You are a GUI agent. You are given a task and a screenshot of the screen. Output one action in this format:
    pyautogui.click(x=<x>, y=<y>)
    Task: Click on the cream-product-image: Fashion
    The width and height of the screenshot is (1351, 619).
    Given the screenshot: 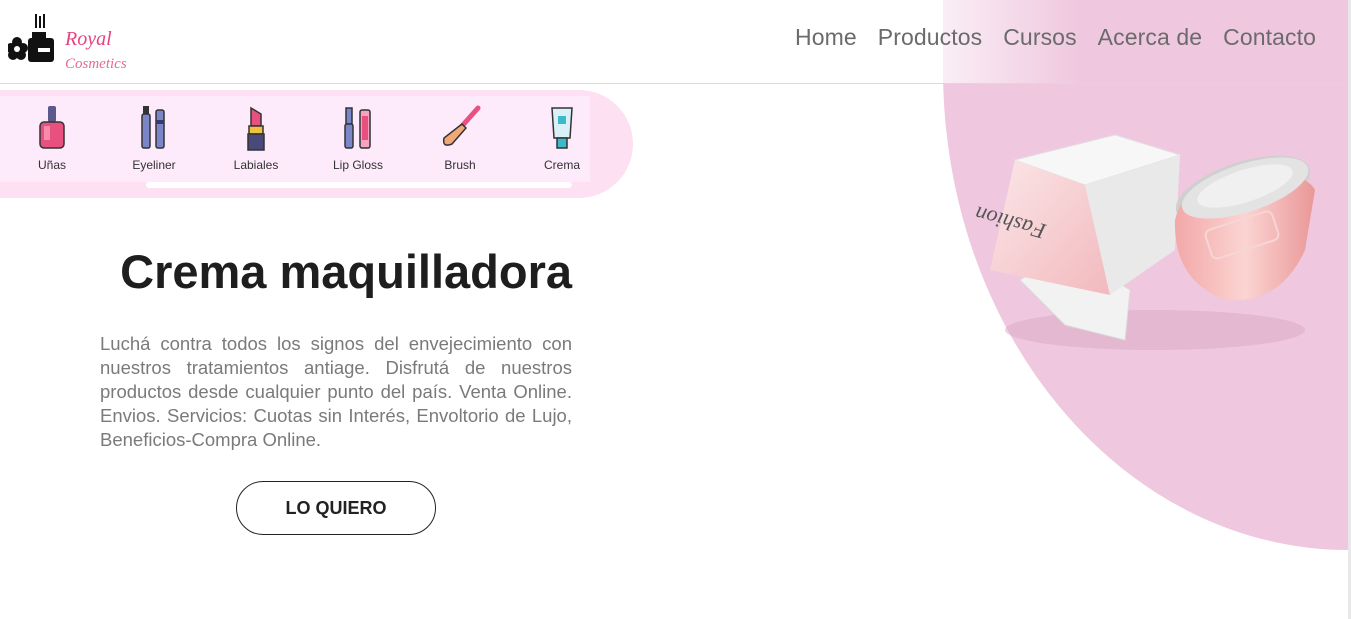 What is the action you would take?
    pyautogui.click(x=1145, y=242)
    